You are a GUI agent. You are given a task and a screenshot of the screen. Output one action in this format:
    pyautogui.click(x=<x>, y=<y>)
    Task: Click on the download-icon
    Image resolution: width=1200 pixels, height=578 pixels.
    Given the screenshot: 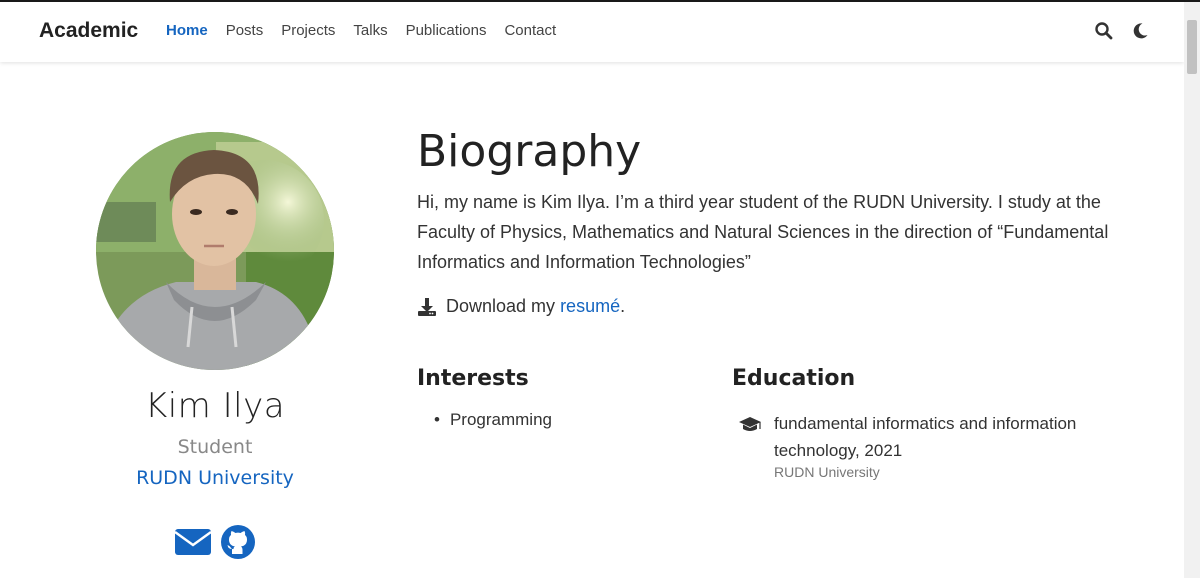 What is the action you would take?
    pyautogui.click(x=427, y=306)
    